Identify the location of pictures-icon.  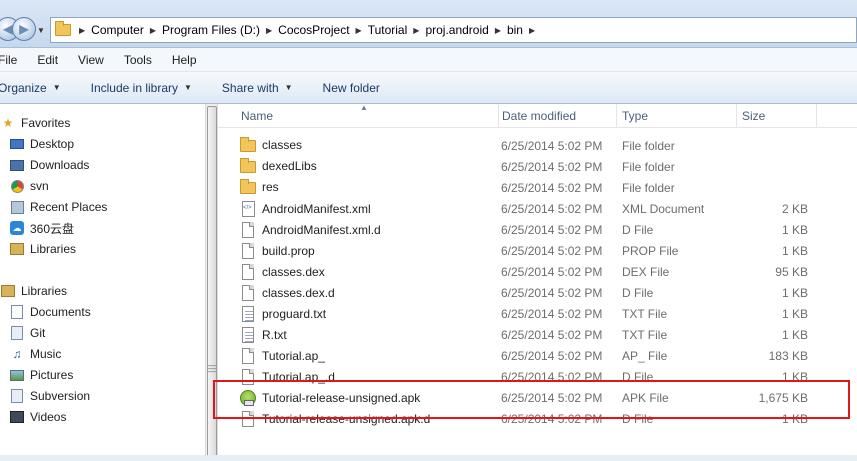
(17, 375).